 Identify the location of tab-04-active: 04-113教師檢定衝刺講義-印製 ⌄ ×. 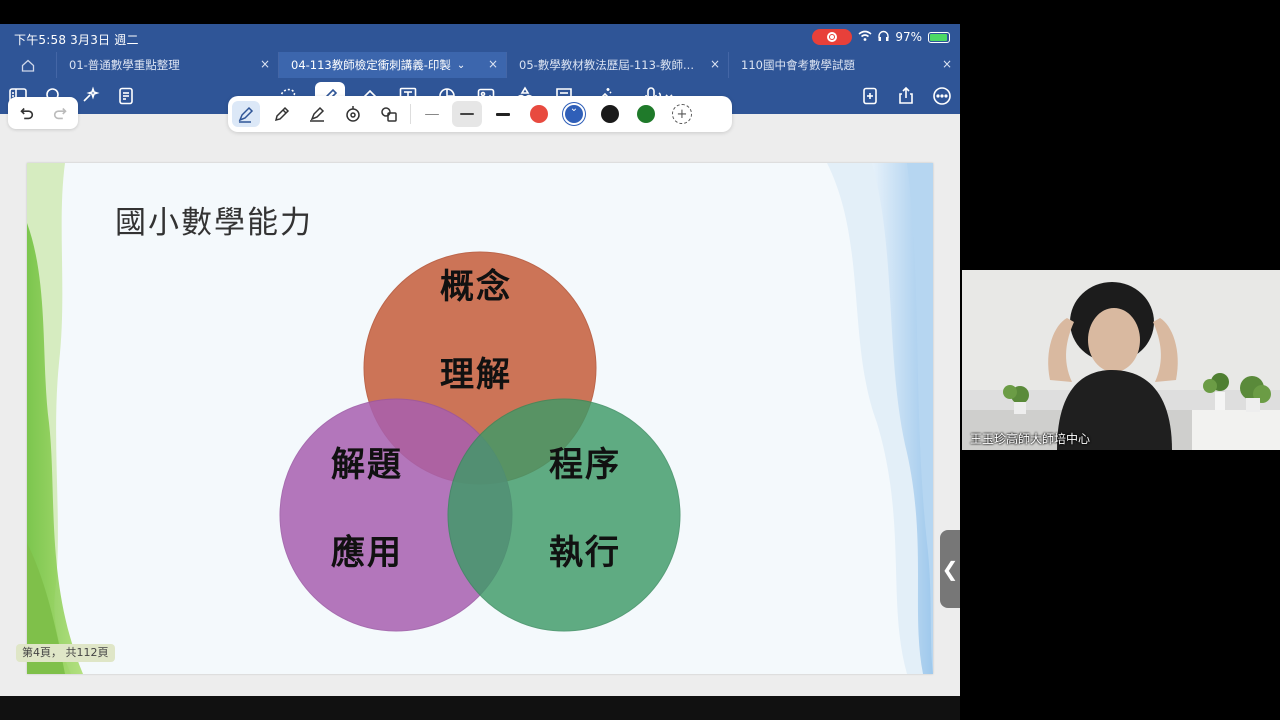
(392, 65).